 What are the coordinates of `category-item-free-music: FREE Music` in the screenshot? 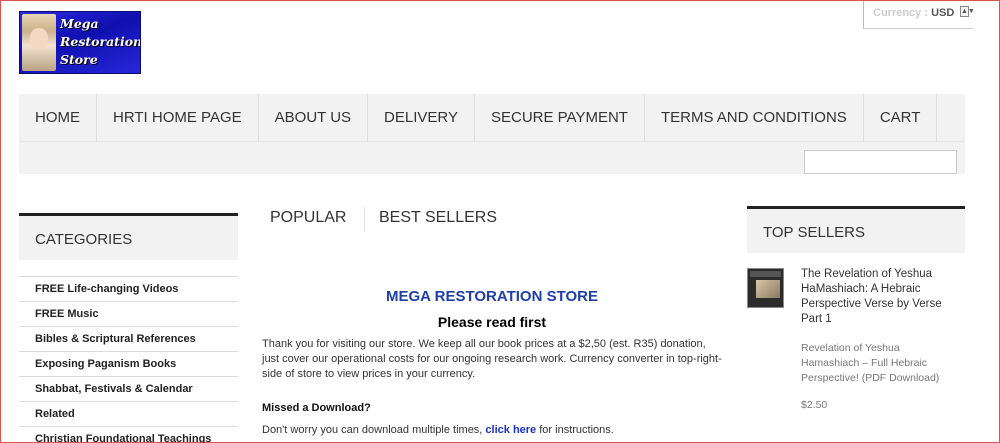 It's located at (128, 313).